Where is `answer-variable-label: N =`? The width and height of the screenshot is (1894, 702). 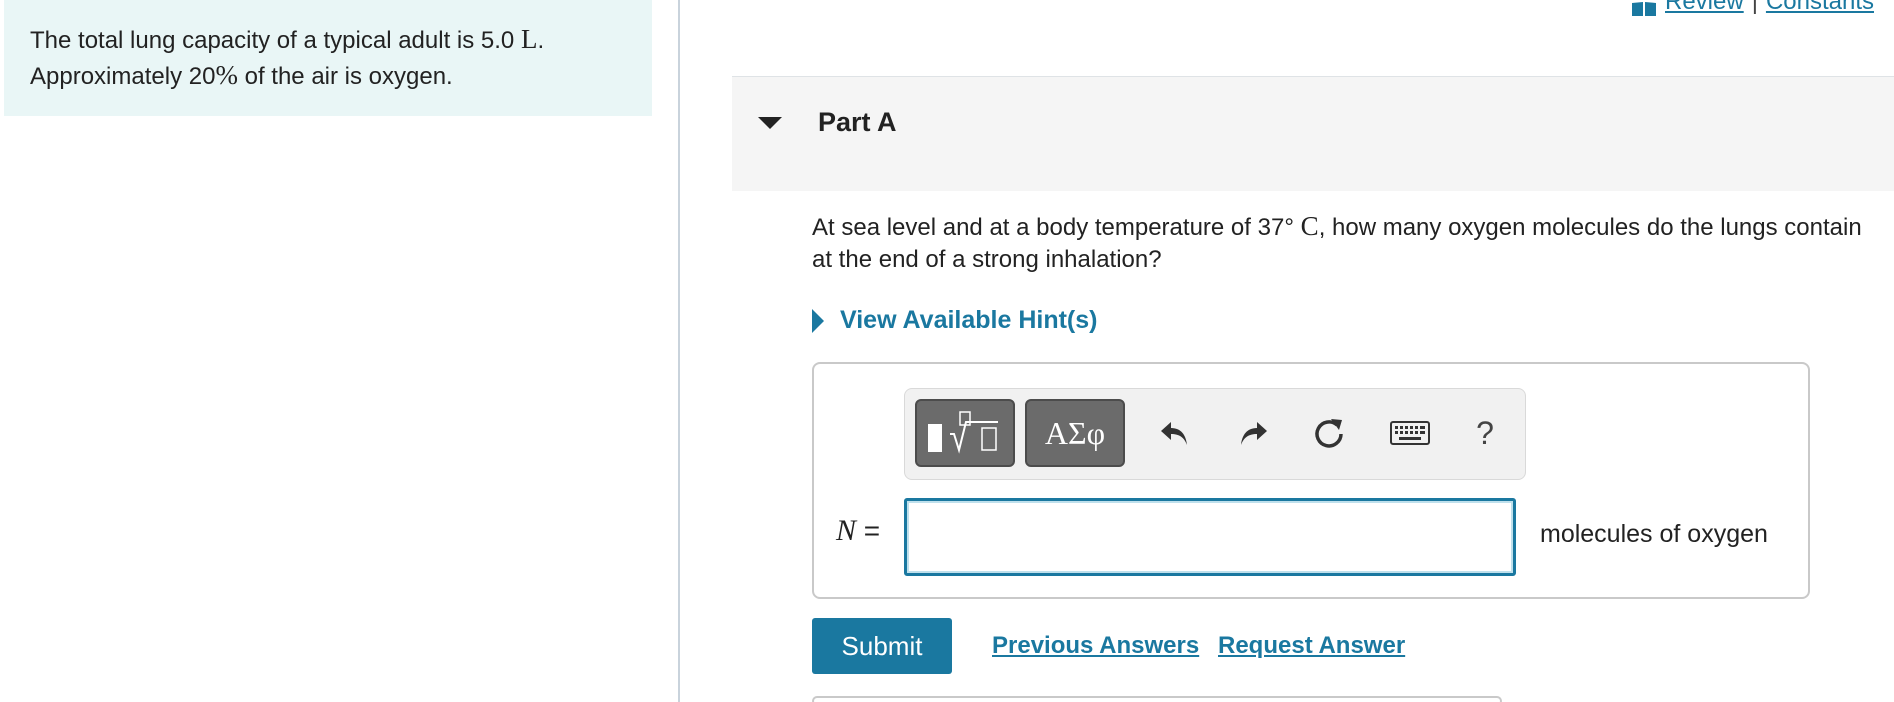
answer-variable-label: N = is located at coordinates (858, 531).